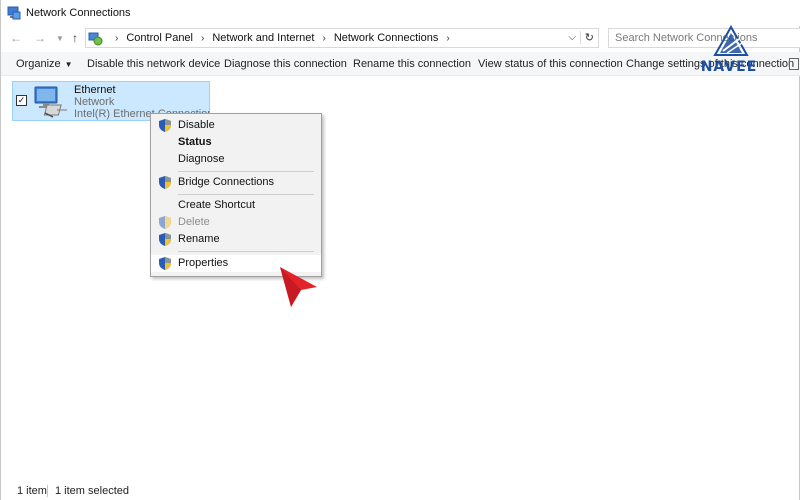 This screenshot has height=500, width=800. Describe the element at coordinates (95, 90) in the screenshot. I see `connection-name: Ethernet` at that location.